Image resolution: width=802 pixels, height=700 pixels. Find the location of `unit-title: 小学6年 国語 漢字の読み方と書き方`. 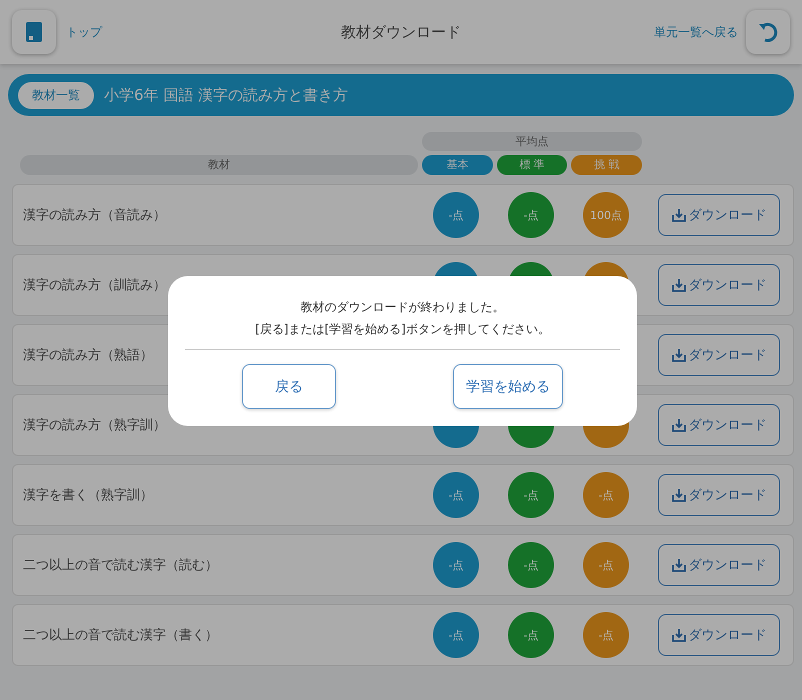

unit-title: 小学6年 国語 漢字の読み方と書き方 is located at coordinates (226, 95).